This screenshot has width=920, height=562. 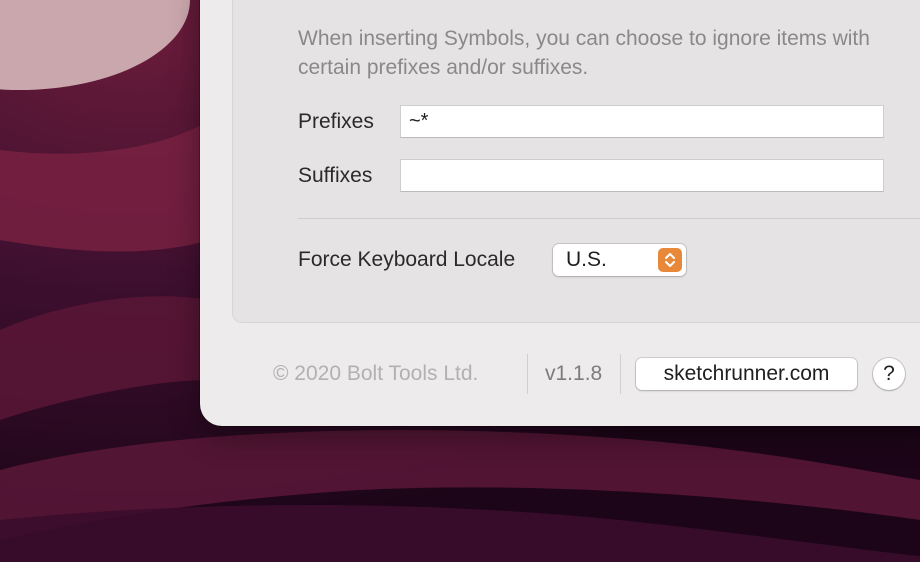 I want to click on section-divider, so click(x=609, y=218).